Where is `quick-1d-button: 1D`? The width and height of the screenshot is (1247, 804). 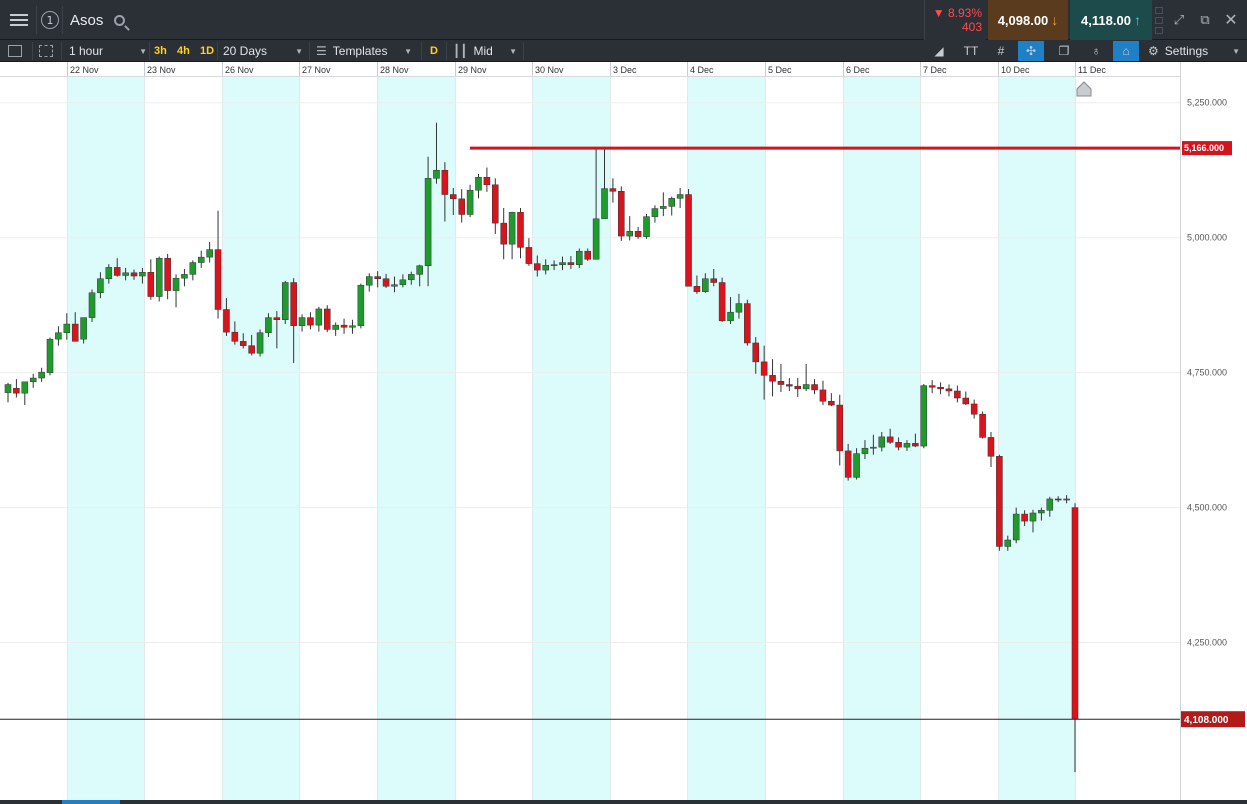 quick-1d-button: 1D is located at coordinates (207, 51).